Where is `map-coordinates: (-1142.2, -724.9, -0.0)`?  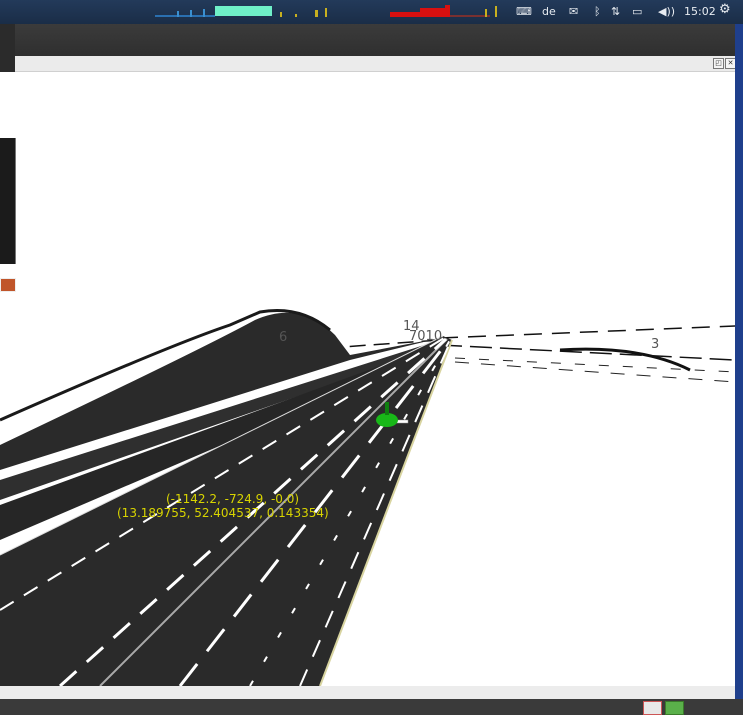
map-coordinates: (-1142.2, -724.9, -0.0) is located at coordinates (233, 499).